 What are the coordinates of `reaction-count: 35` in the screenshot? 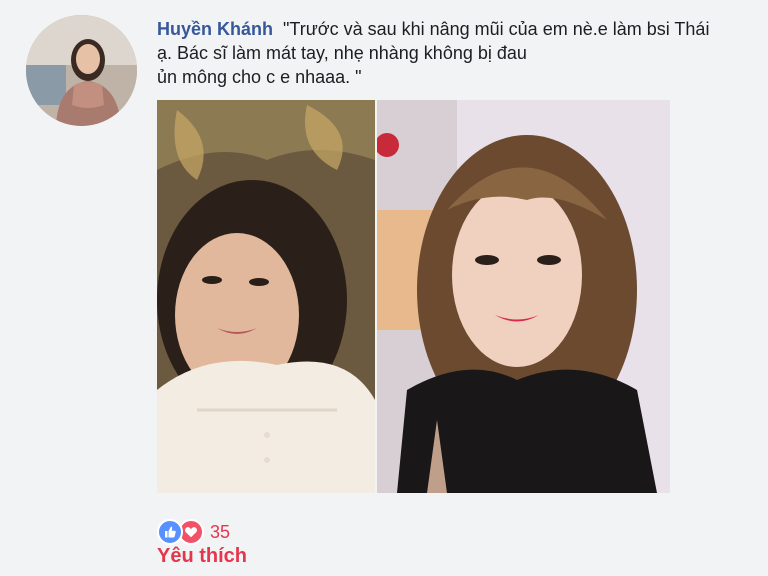 It's located at (220, 531).